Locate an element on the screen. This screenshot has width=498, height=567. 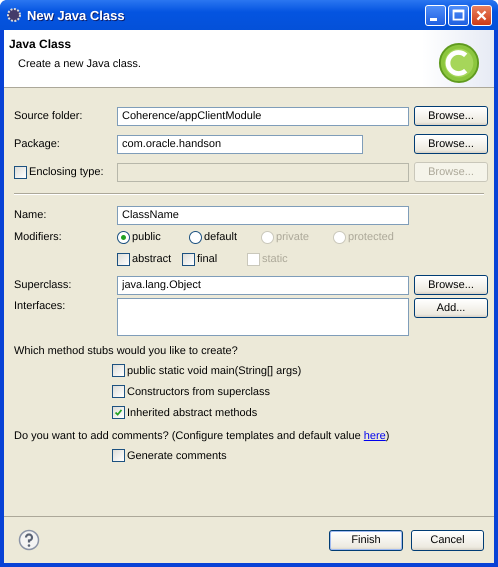
checkbox-label: final is located at coordinates (207, 259).